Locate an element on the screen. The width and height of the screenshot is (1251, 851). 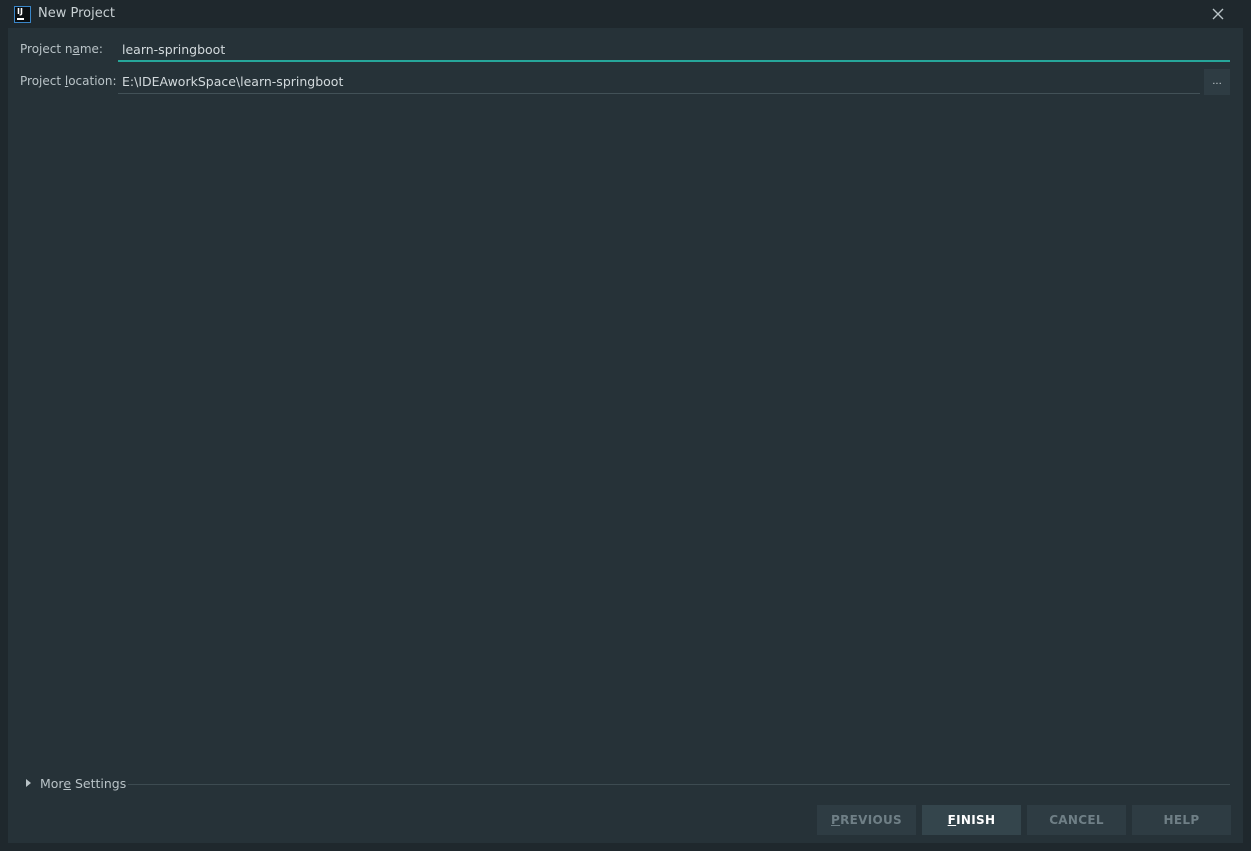
previous-button: PREVIOUS is located at coordinates (866, 820).